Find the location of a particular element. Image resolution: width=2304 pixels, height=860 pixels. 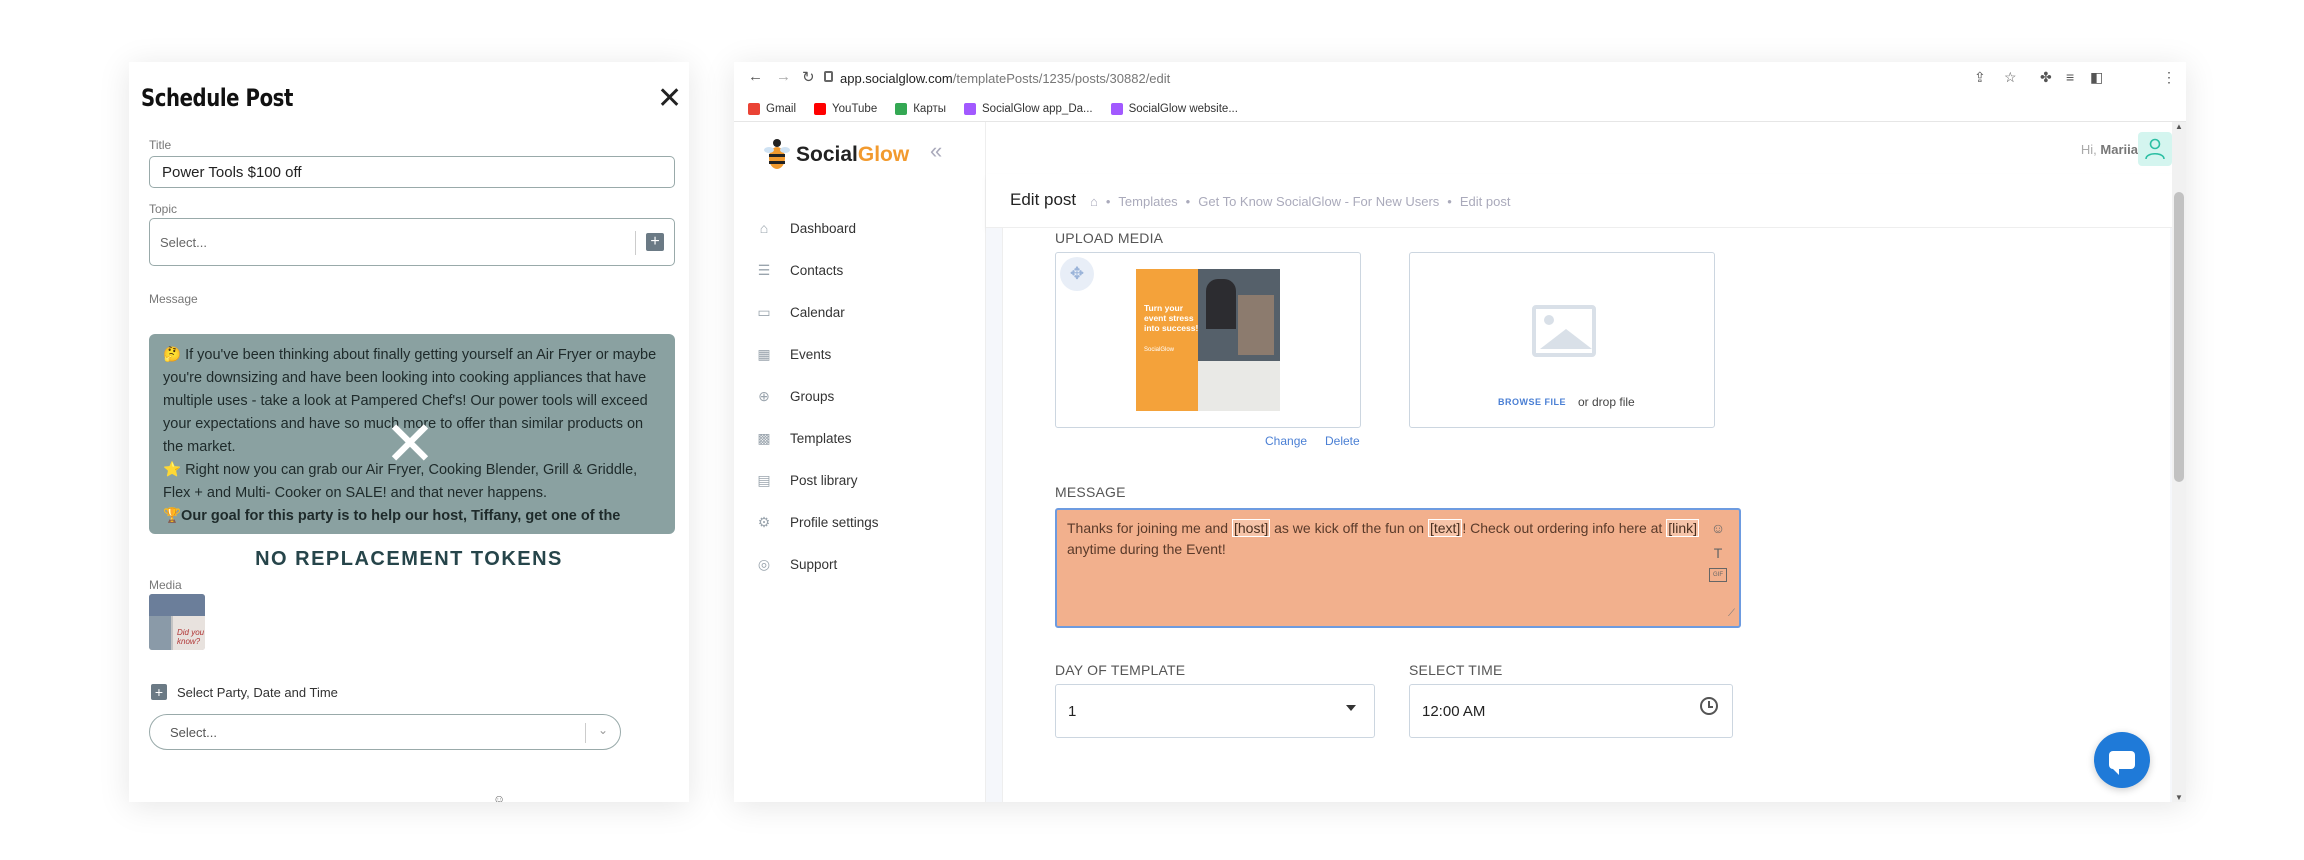

message-toolbar: ☺ T GIF is located at coordinates (1718, 552).